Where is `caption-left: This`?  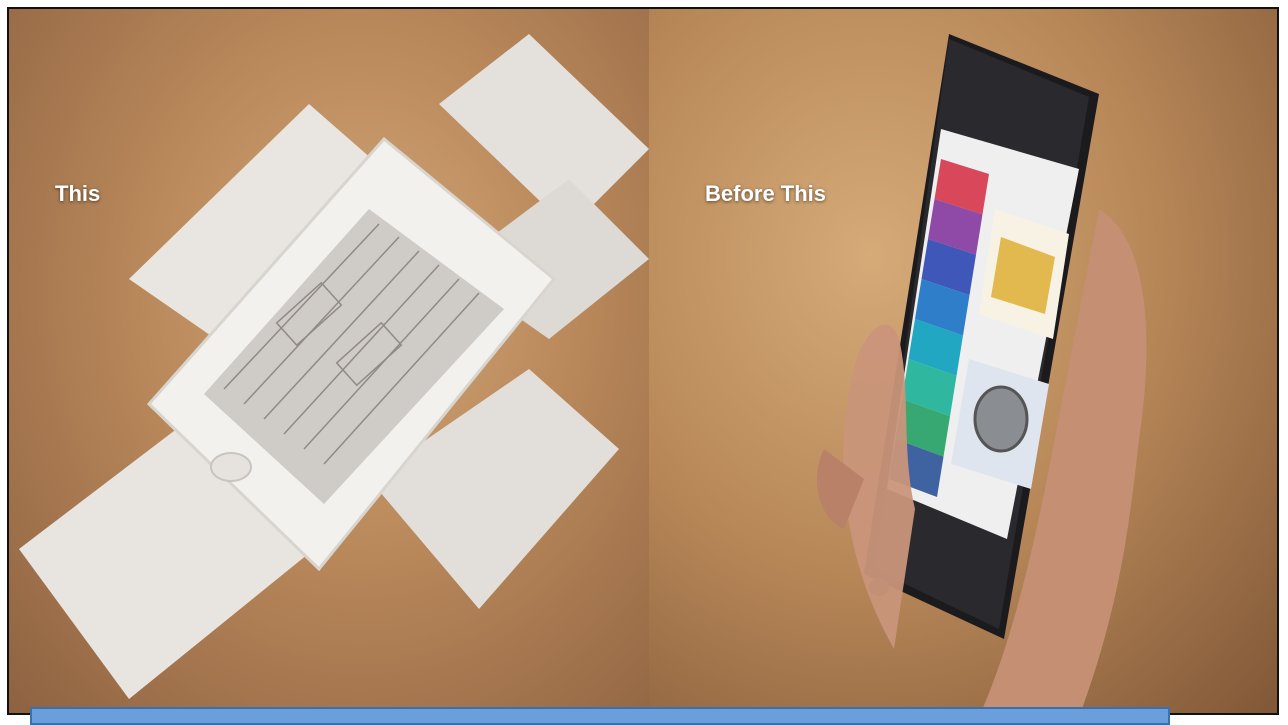
caption-left: This is located at coordinates (78, 193).